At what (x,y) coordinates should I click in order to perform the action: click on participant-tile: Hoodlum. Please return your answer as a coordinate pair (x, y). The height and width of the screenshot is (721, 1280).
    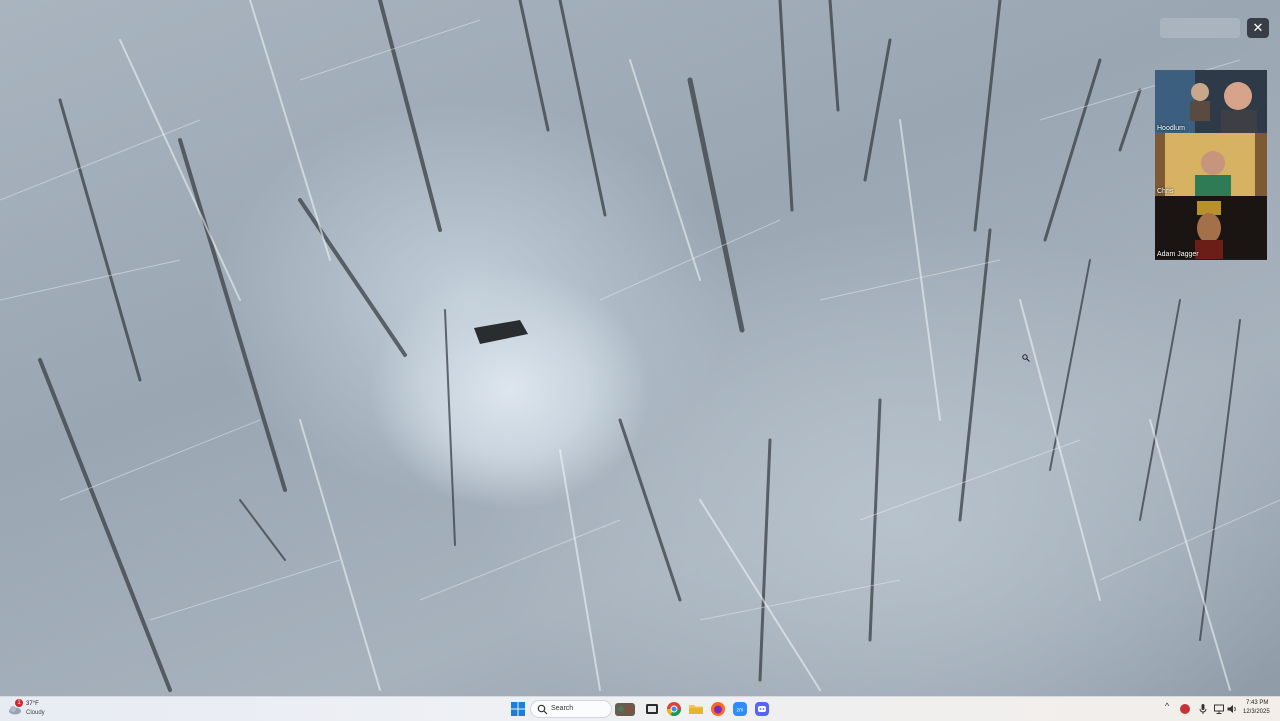
    Looking at the image, I should click on (1211, 101).